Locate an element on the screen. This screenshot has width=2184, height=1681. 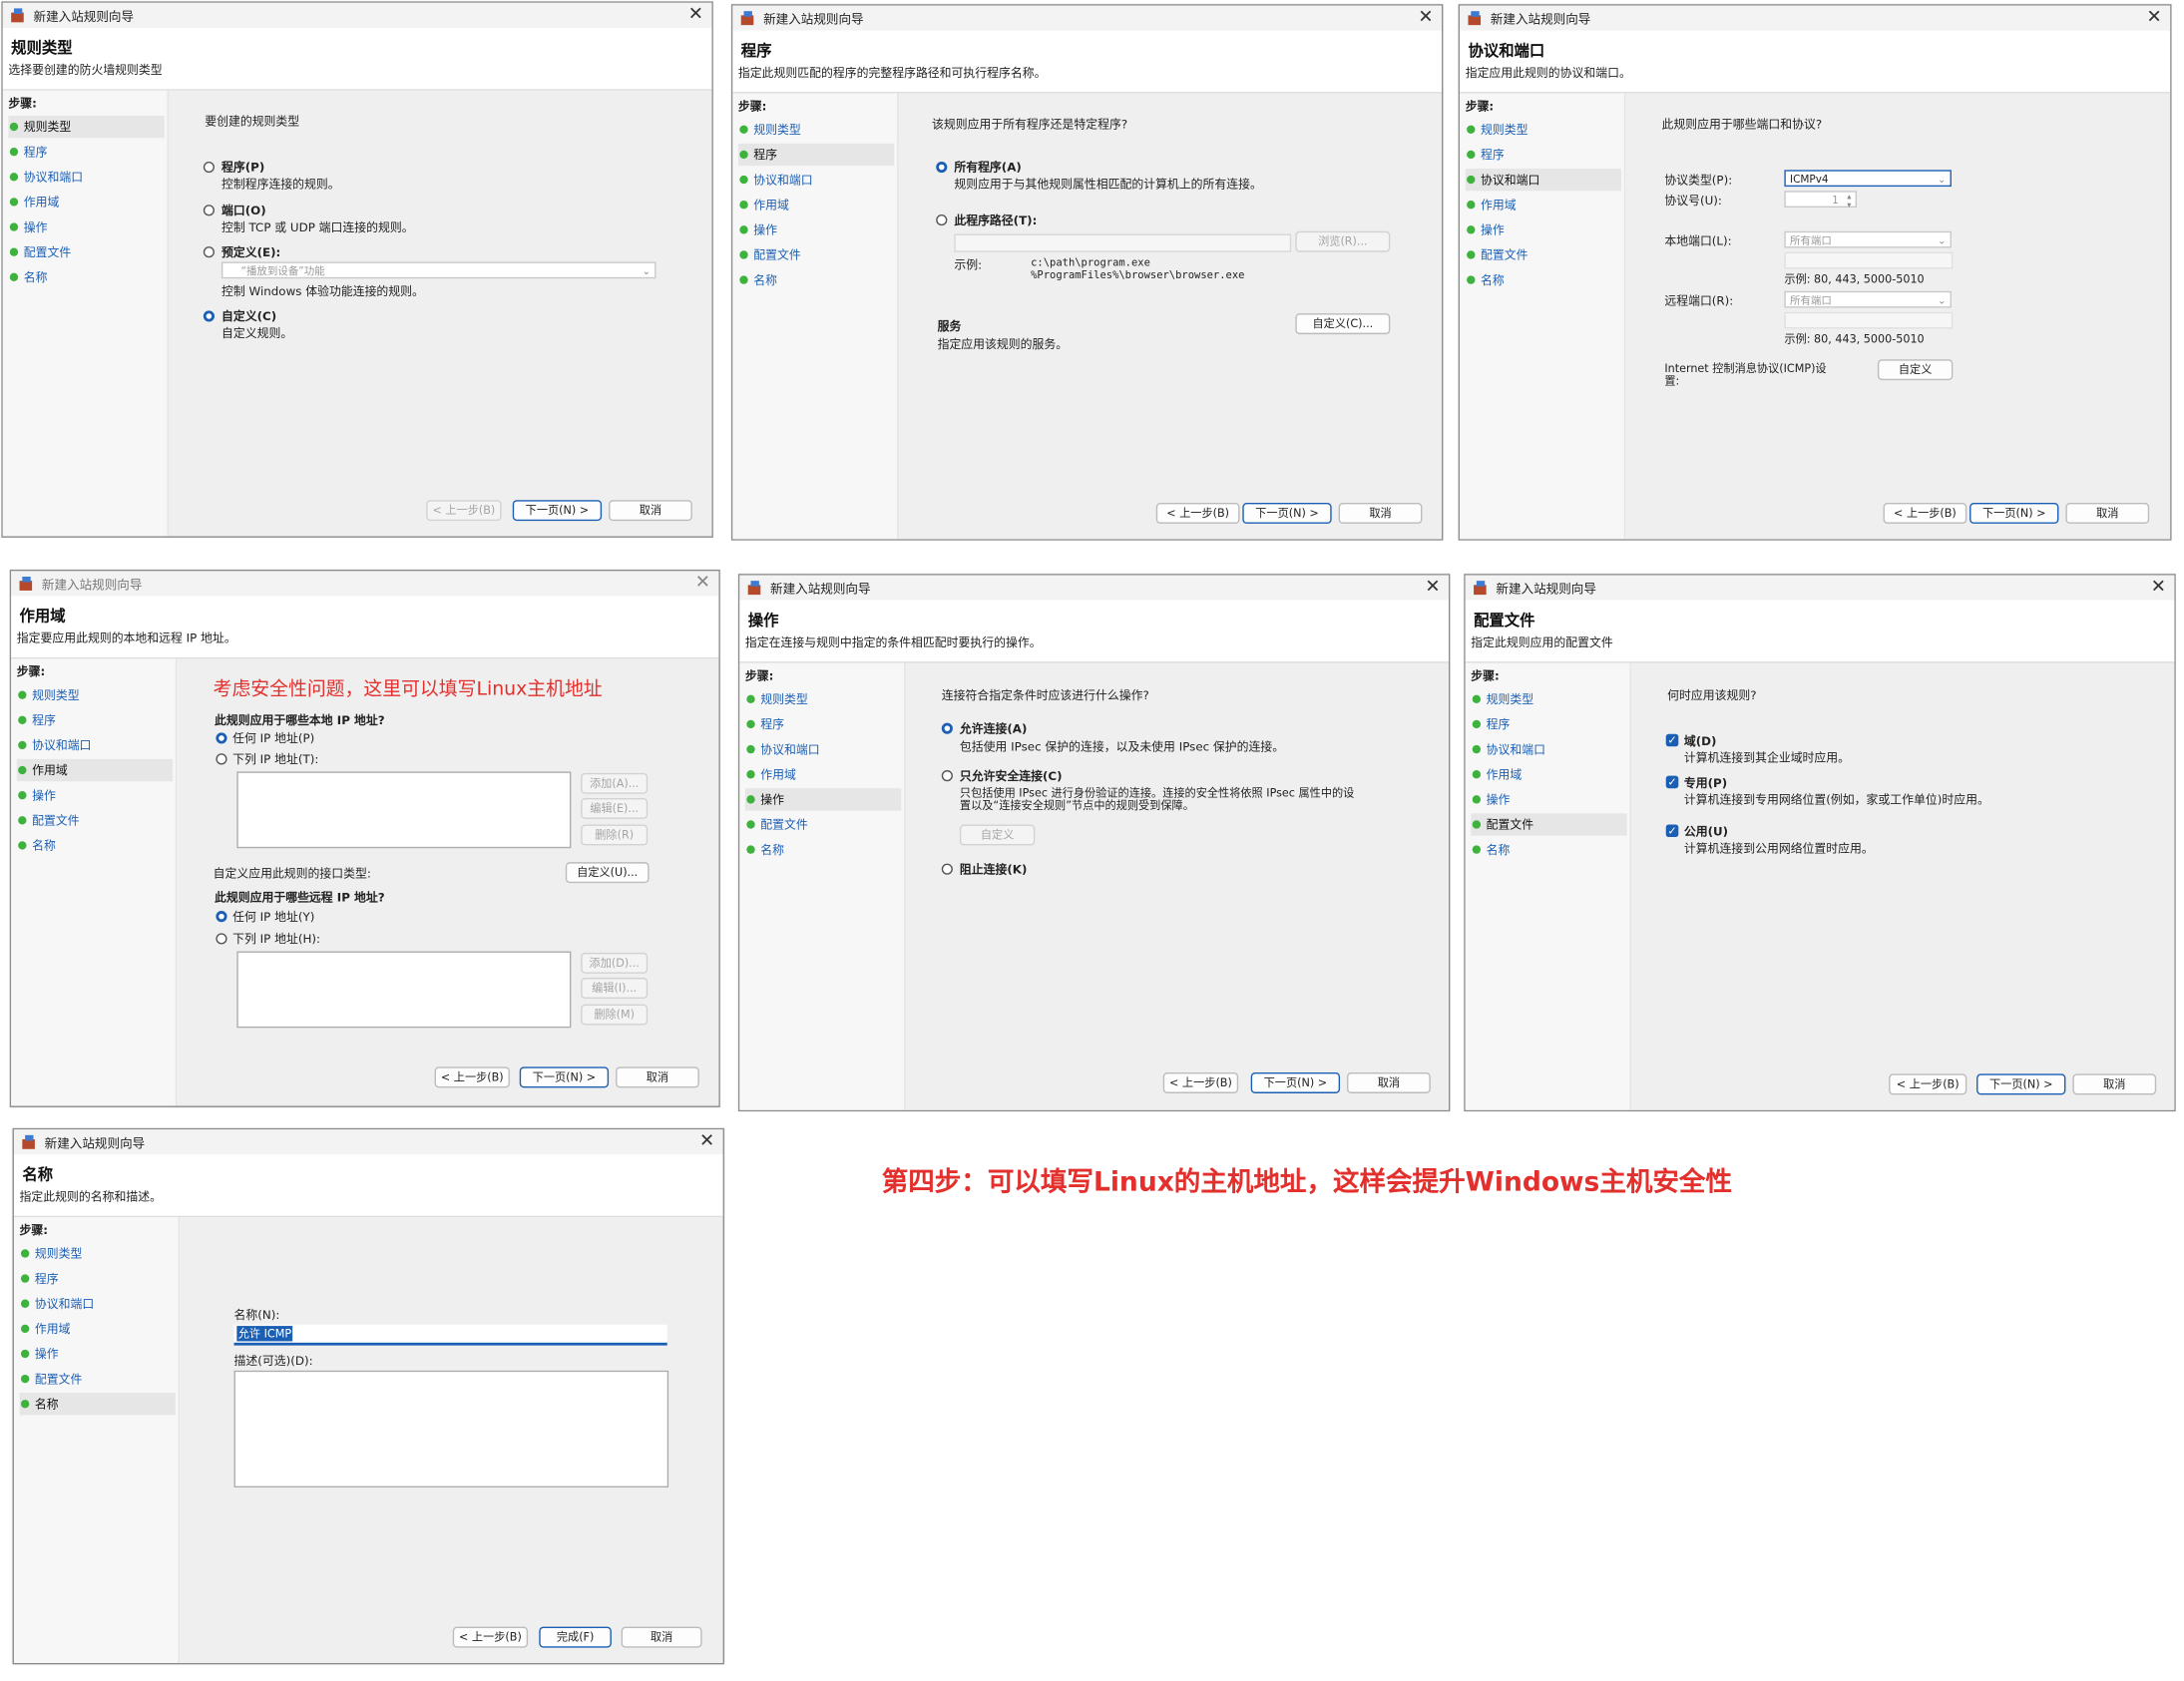
radio-all-programs is located at coordinates (942, 167).